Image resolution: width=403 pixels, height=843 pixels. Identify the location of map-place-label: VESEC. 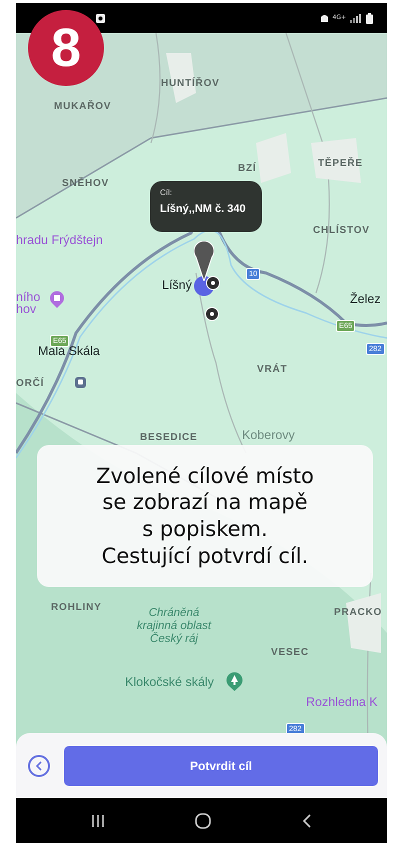
(290, 652).